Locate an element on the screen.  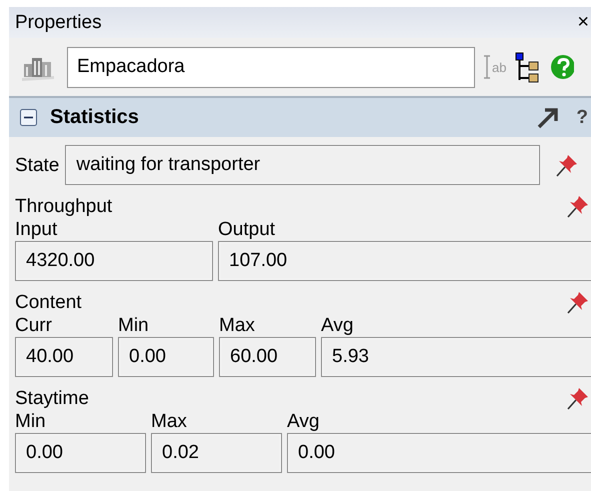
help-link: ? is located at coordinates (582, 117).